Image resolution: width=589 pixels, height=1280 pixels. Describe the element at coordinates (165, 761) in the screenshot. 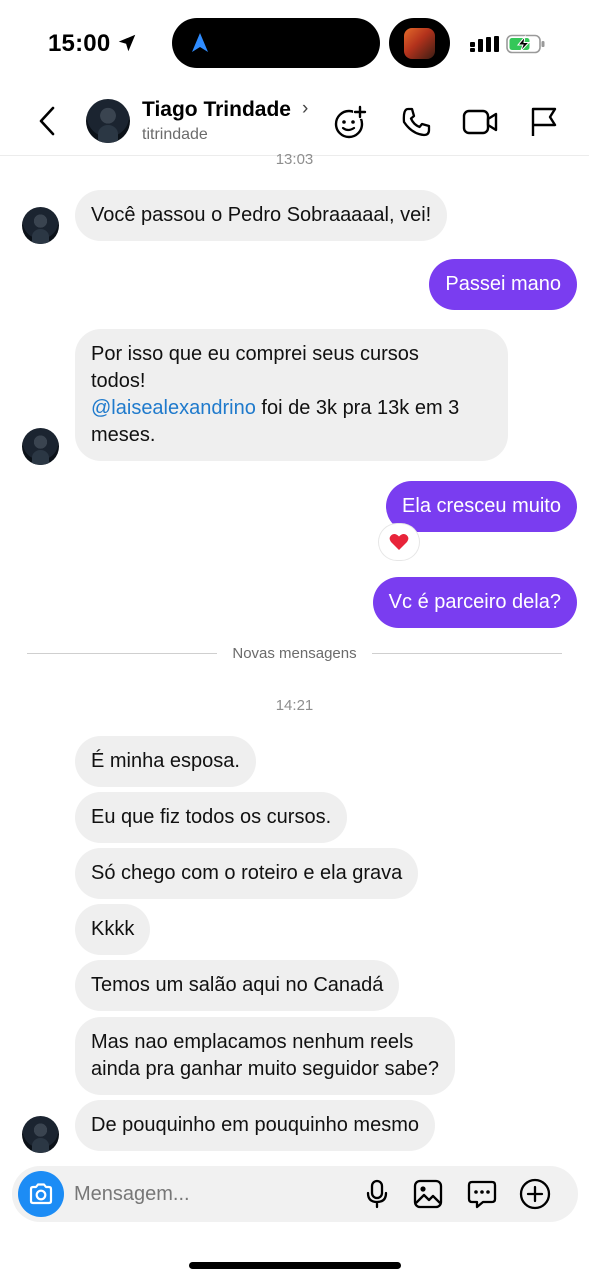

I see `message-incoming: É minha esposa.` at that location.